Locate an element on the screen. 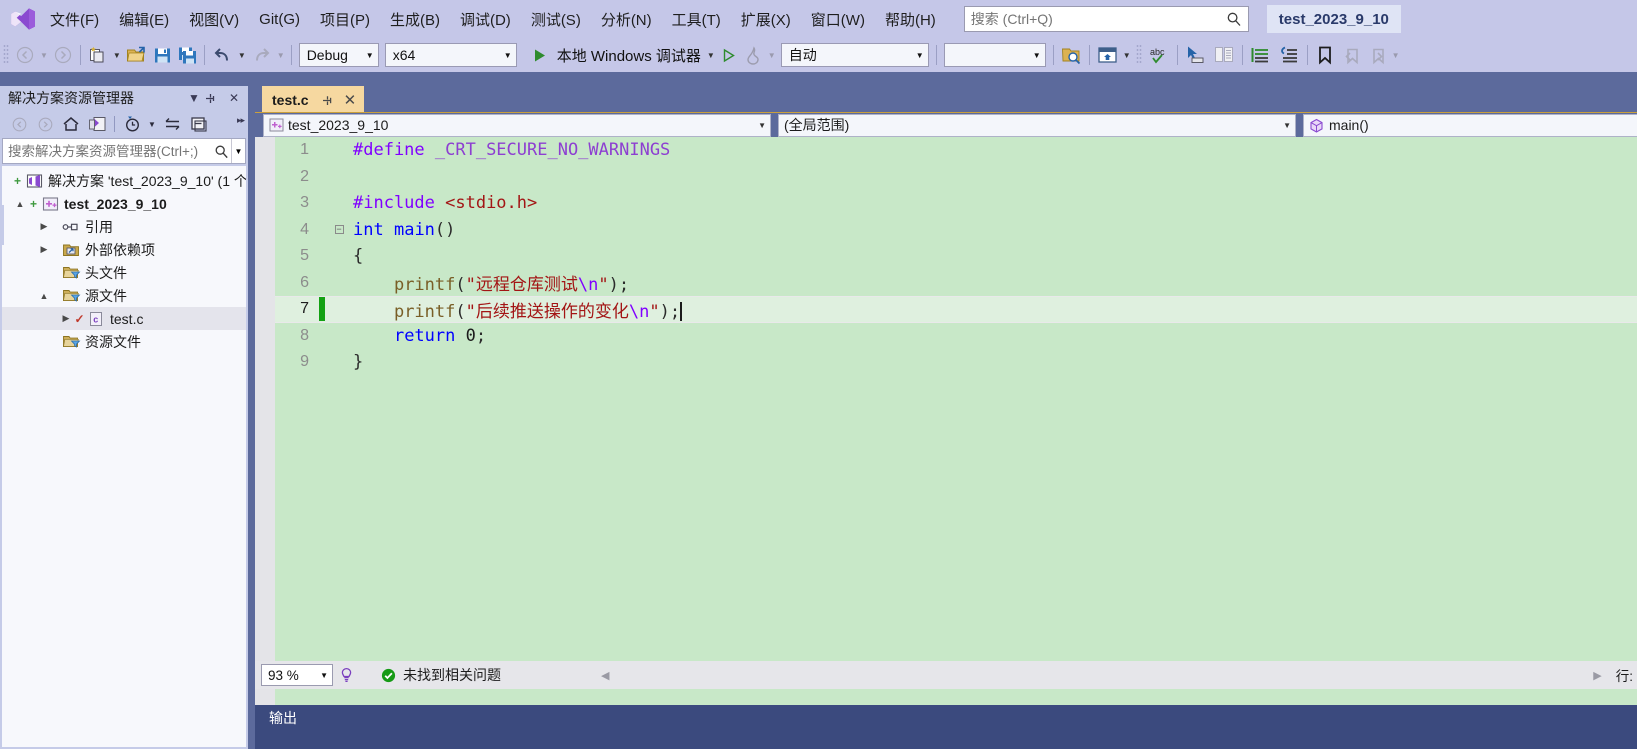  output-pane-header: 输出 is located at coordinates (946, 718).